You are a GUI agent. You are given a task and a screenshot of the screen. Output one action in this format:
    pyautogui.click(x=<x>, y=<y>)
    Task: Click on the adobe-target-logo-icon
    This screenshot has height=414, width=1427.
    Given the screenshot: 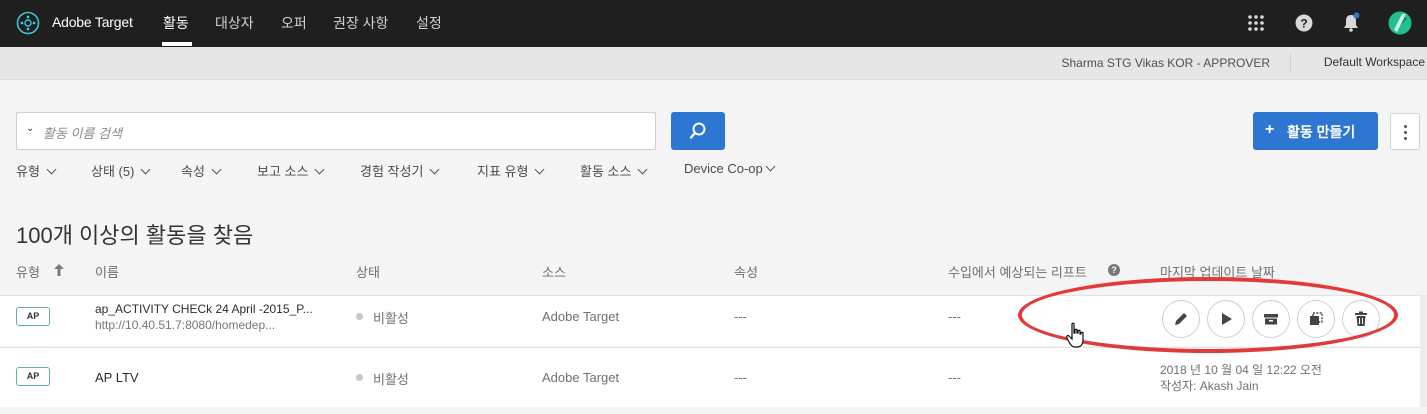 What is the action you would take?
    pyautogui.click(x=28, y=23)
    